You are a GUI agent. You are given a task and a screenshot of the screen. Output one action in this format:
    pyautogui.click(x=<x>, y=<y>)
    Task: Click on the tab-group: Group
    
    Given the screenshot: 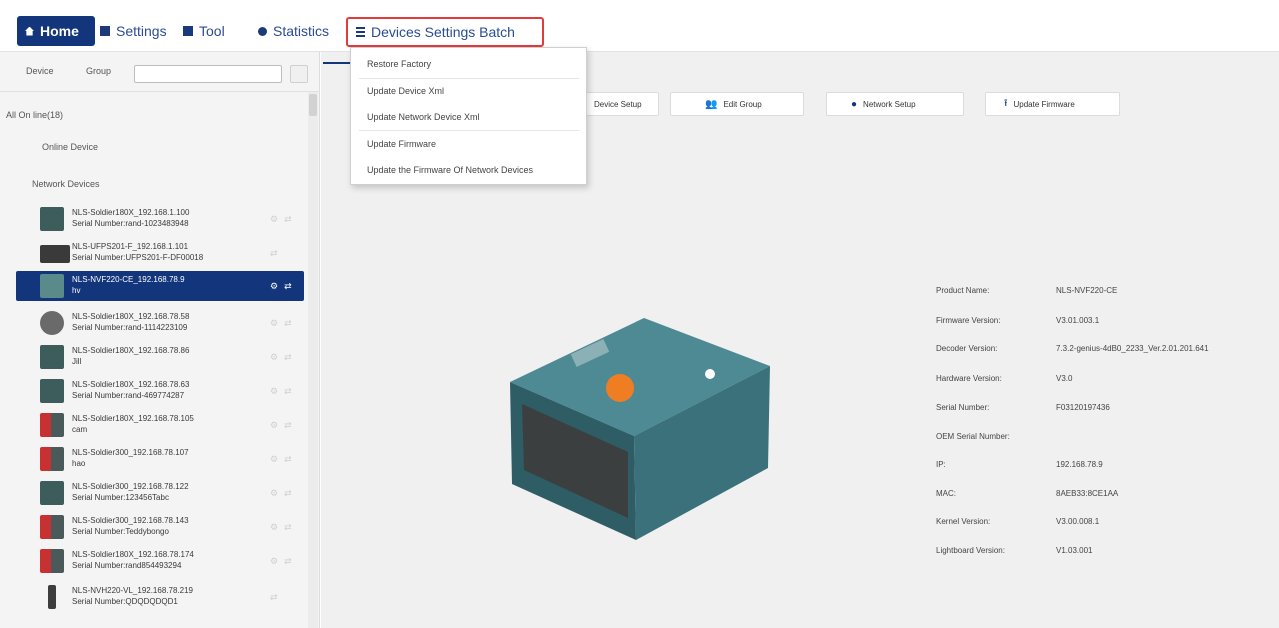 What is the action you would take?
    pyautogui.click(x=98, y=71)
    